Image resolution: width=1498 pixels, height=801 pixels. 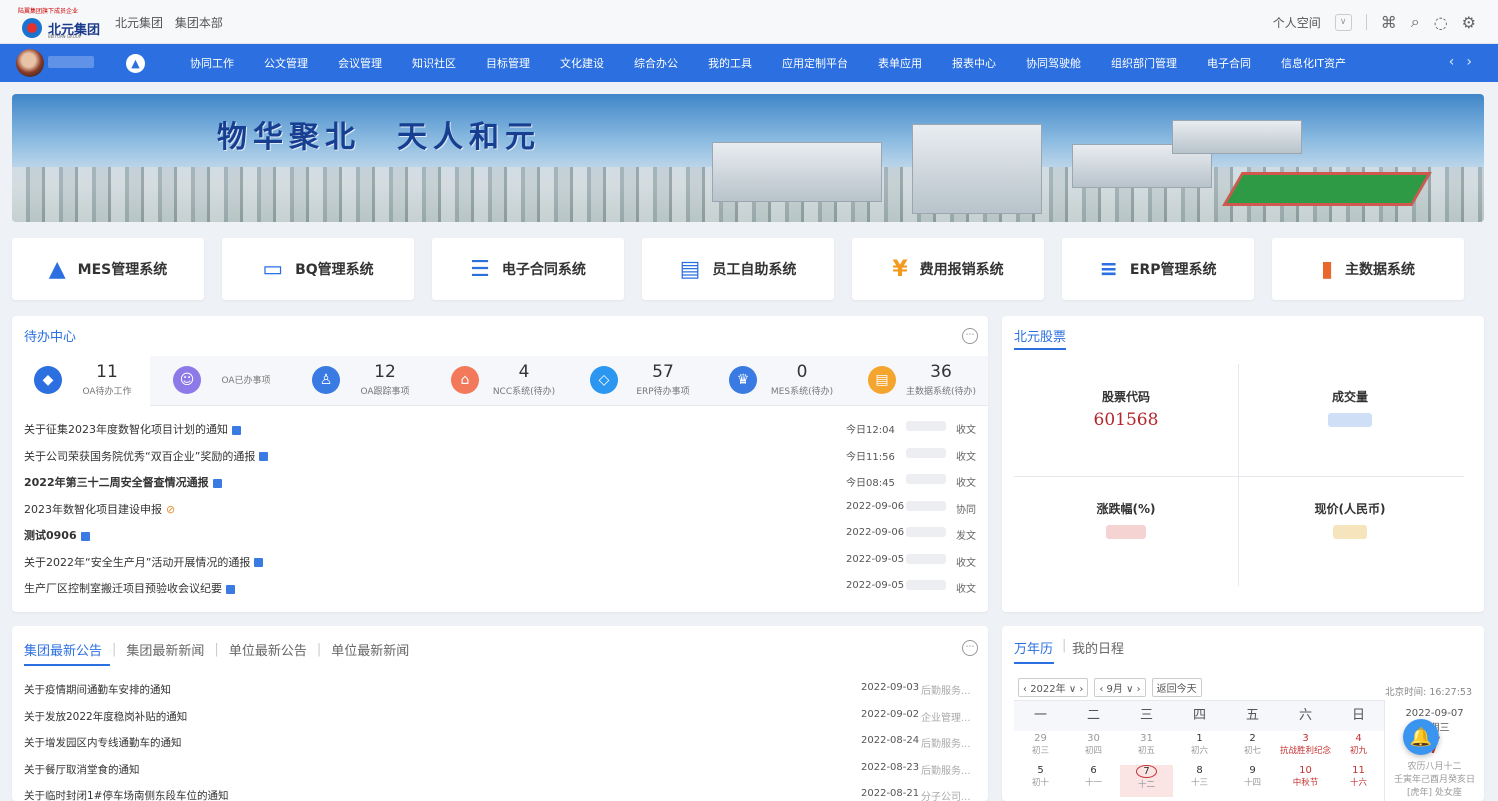 I want to click on apps-icon: ⌘, so click(x=1389, y=22).